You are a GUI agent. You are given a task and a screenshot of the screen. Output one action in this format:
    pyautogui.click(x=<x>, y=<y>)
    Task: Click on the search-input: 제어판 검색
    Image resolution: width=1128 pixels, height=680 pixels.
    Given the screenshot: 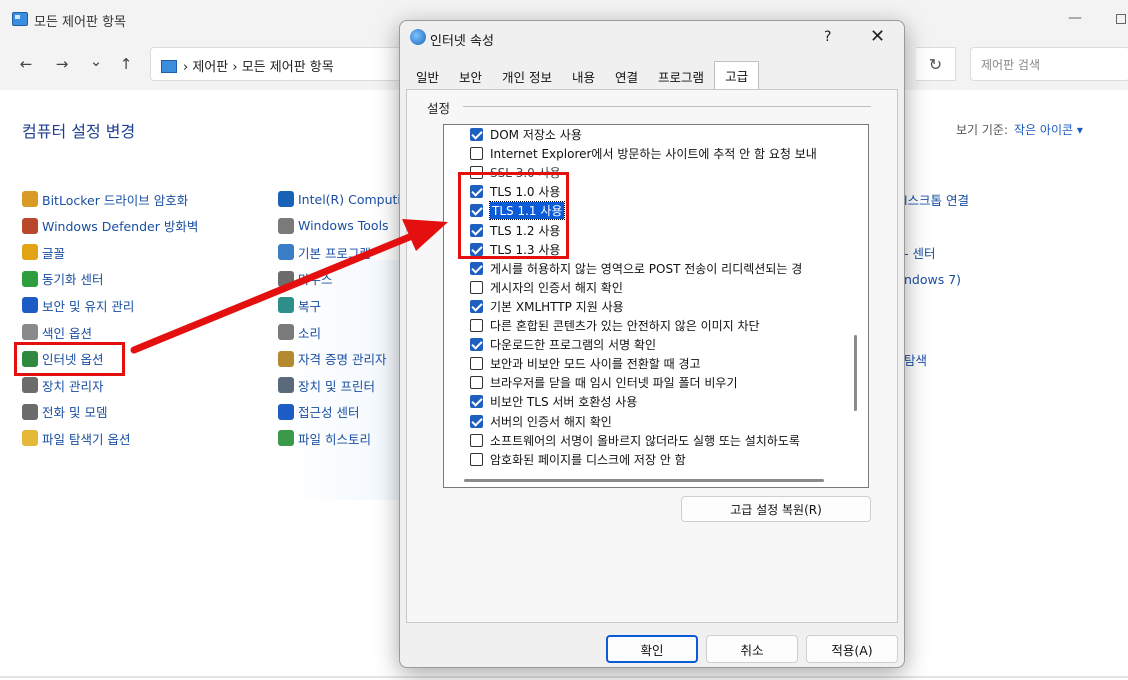 What is the action you would take?
    pyautogui.click(x=1049, y=64)
    